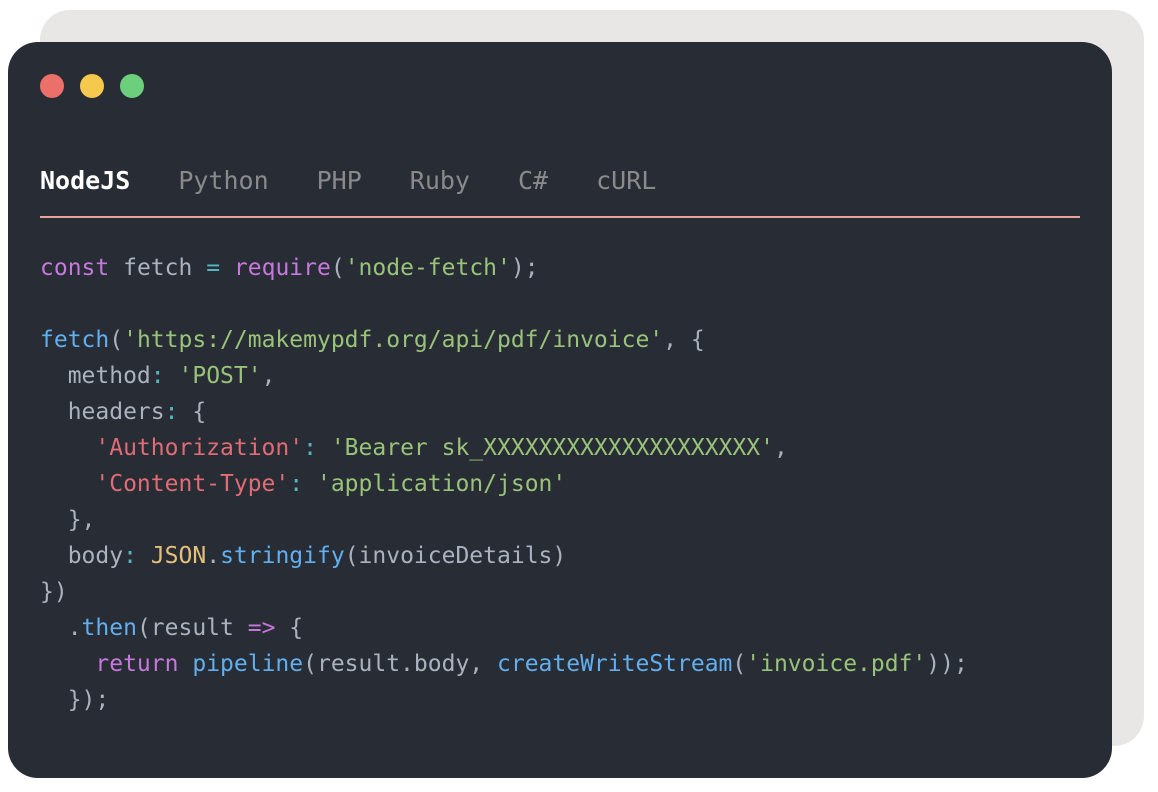  Describe the element at coordinates (132, 86) in the screenshot. I see `maximize-dot-icon` at that location.